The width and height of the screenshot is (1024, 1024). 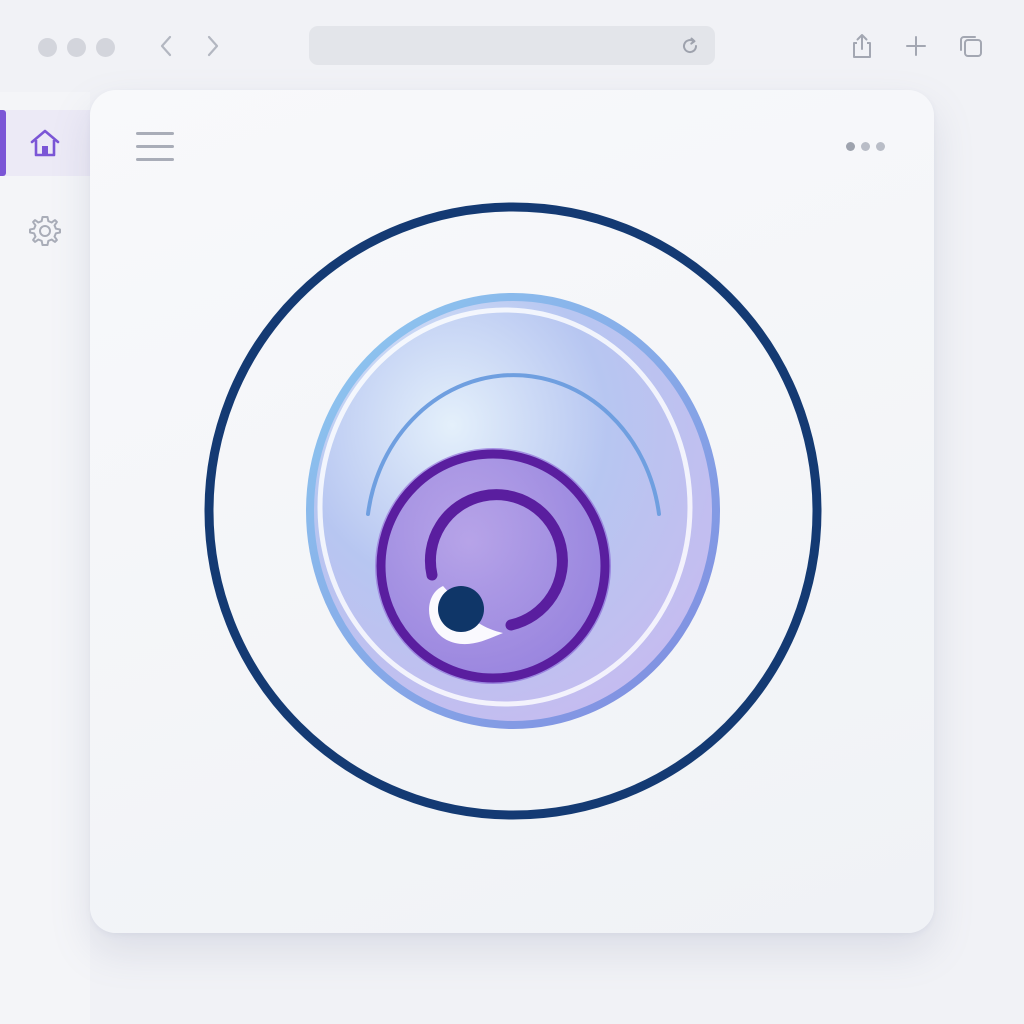 I want to click on sidebar-item-home, so click(x=45, y=143).